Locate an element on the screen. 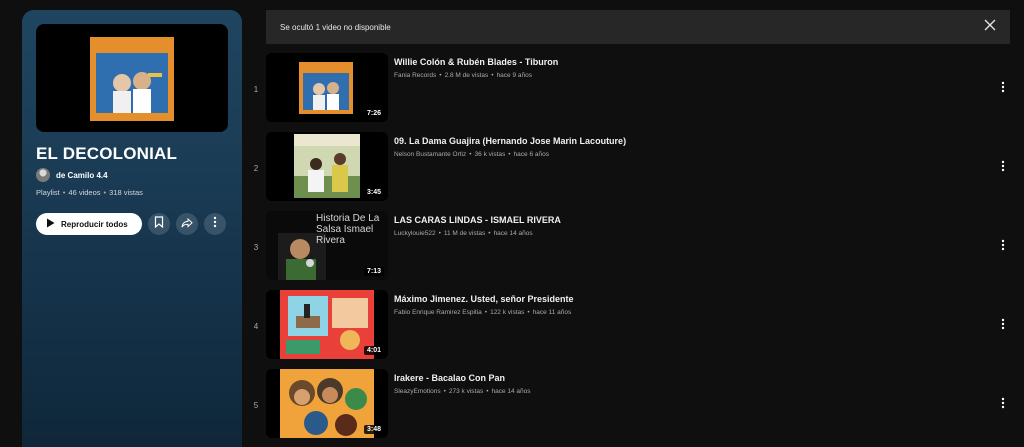 This screenshot has width=1024, height=447. video-thumbnail: 3:48 is located at coordinates (327, 403).